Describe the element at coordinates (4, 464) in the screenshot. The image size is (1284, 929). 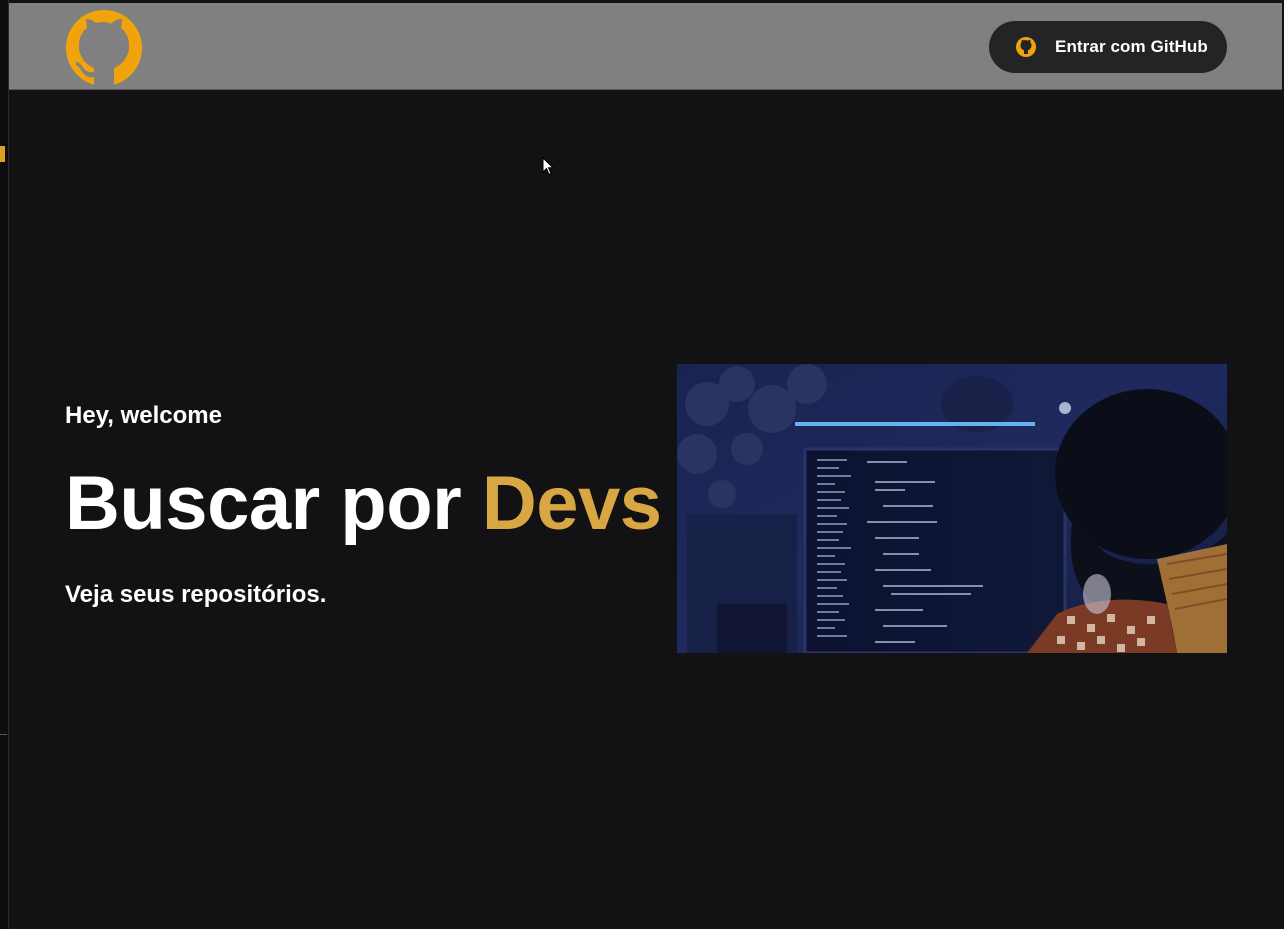
I see `window-edge` at that location.